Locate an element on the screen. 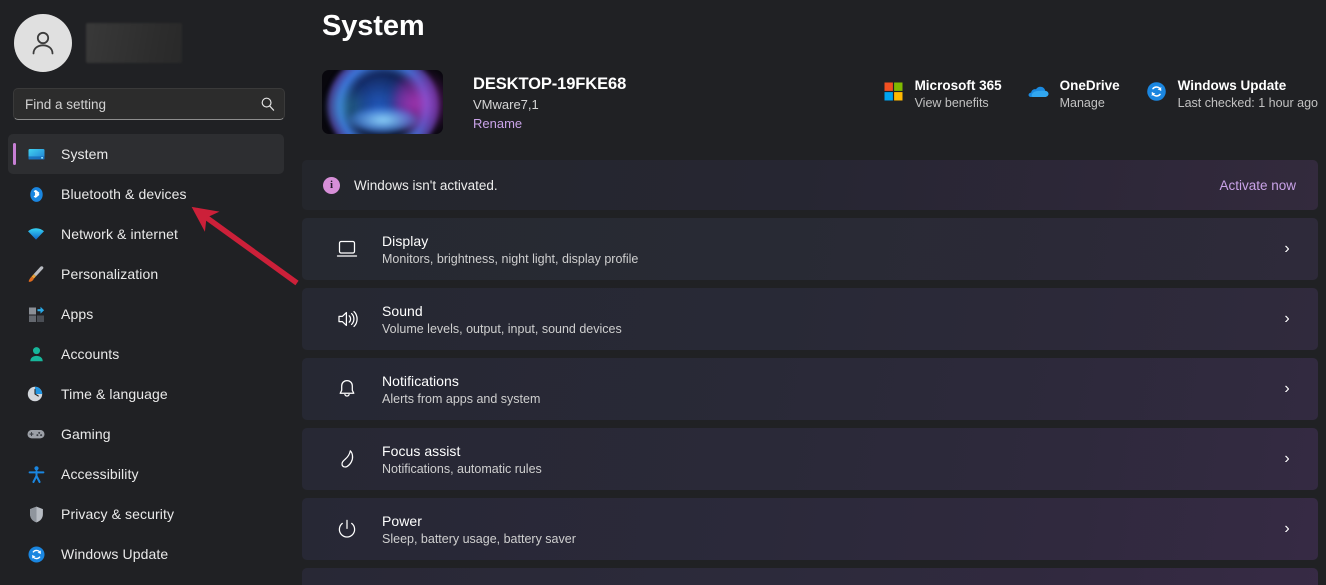 This screenshot has height=585, width=1326. speaker-icon is located at coordinates (347, 319).